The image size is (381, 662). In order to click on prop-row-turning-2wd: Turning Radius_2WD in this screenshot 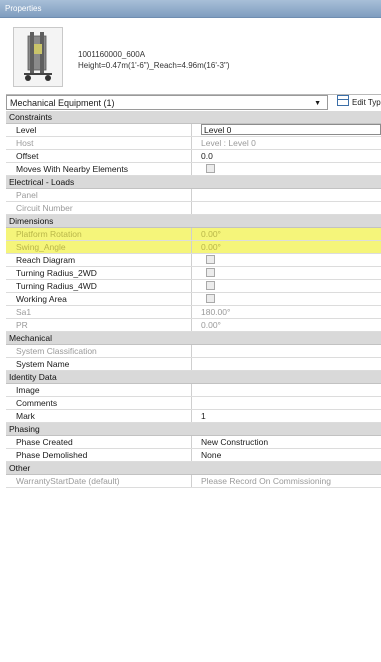, I will do `click(193, 273)`.